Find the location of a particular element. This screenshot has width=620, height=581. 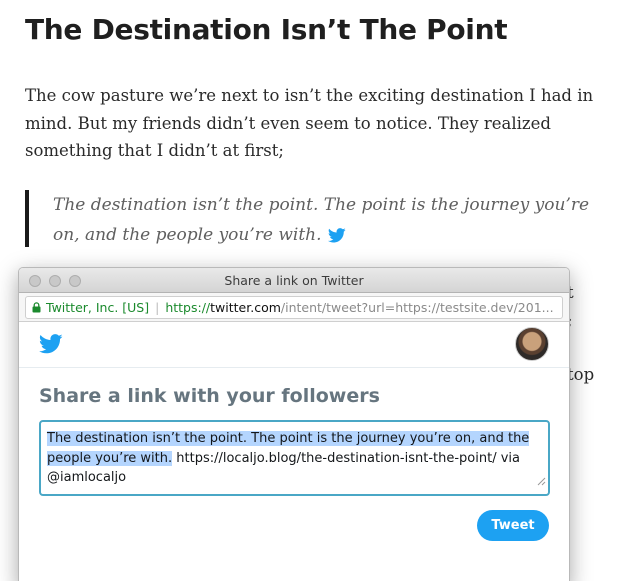

window-title: Share a link on Twitter is located at coordinates (294, 280).